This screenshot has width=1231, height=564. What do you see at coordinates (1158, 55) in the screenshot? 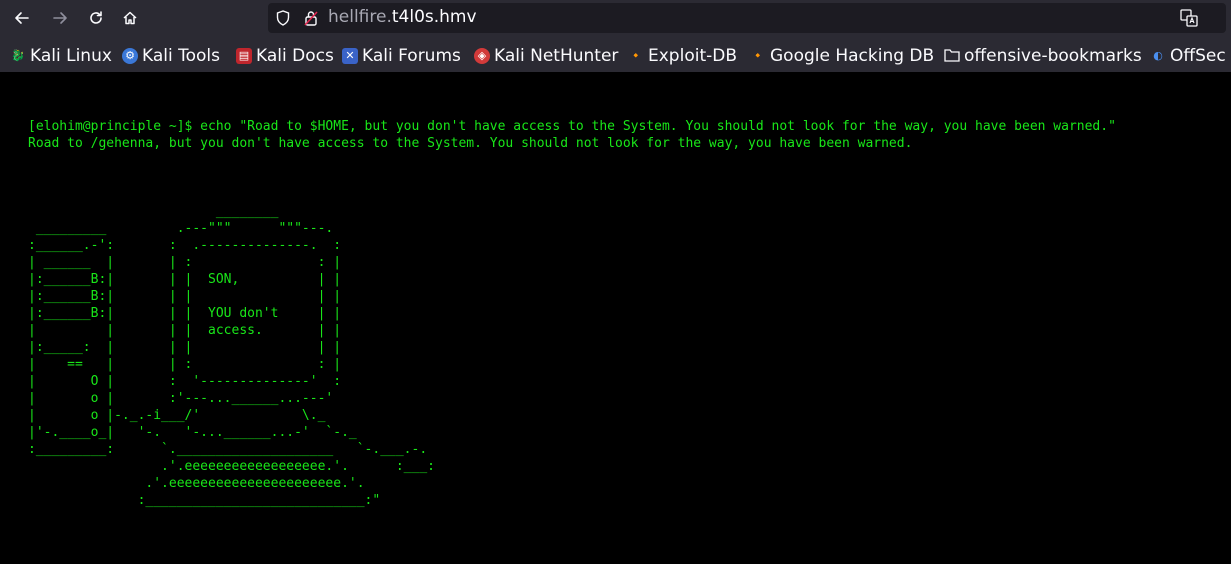
I see `offsec-icon: ◐` at bounding box center [1158, 55].